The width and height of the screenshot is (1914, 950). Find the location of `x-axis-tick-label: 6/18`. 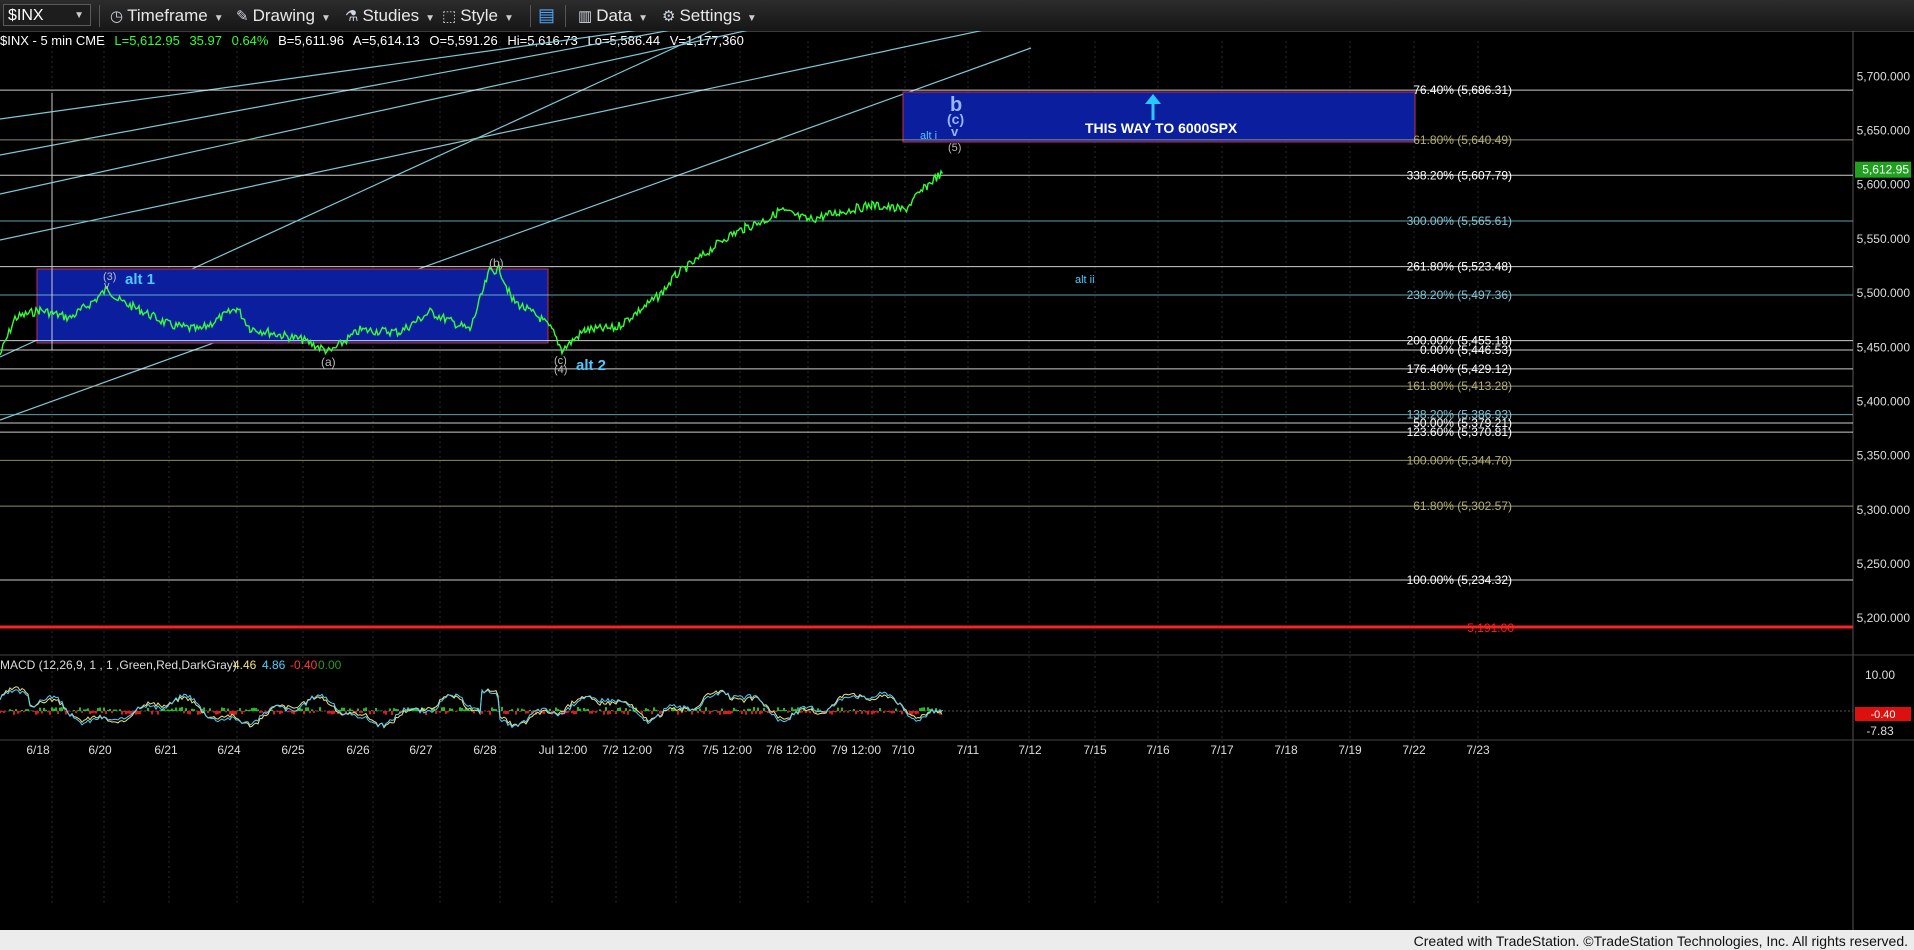

x-axis-tick-label: 6/18 is located at coordinates (38, 750).